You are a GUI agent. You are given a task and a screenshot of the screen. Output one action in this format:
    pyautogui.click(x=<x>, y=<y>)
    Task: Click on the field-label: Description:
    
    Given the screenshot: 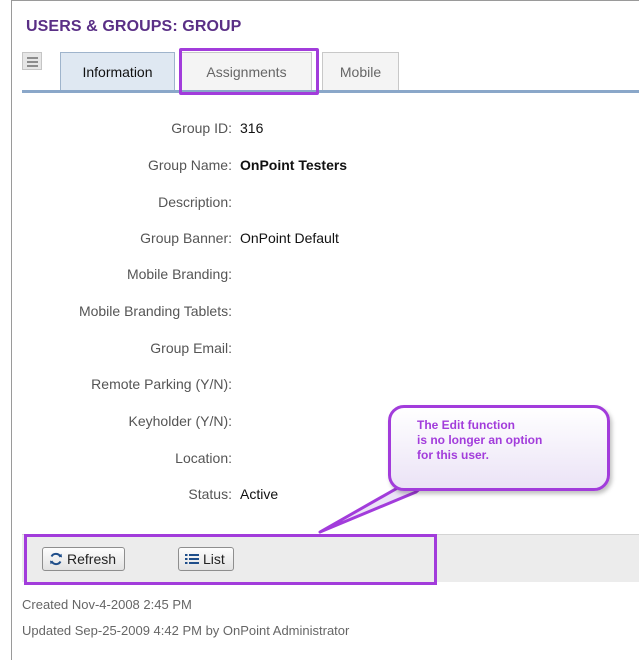 What is the action you would take?
    pyautogui.click(x=195, y=202)
    